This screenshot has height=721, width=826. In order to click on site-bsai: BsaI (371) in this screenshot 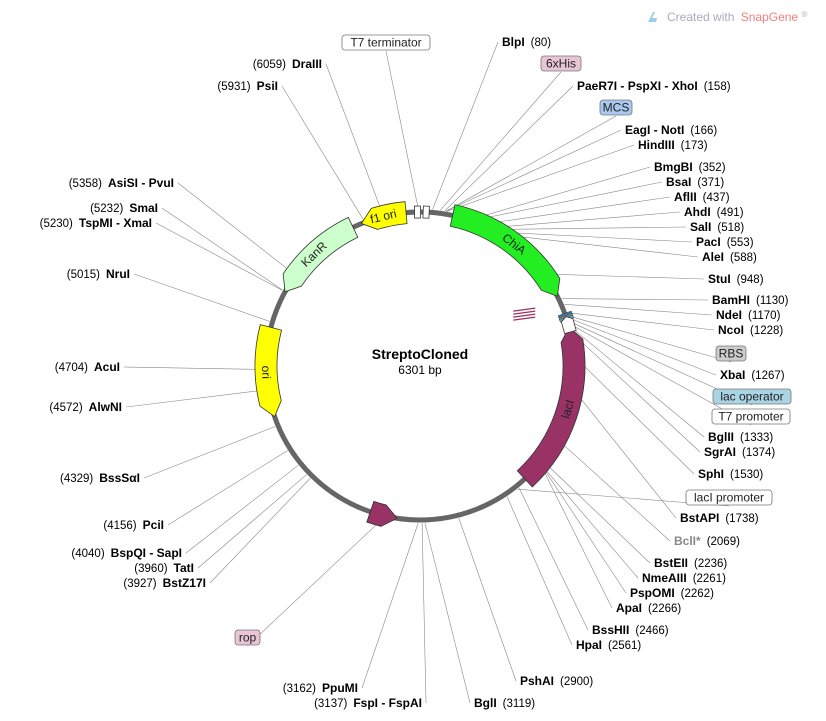, I will do `click(695, 182)`.